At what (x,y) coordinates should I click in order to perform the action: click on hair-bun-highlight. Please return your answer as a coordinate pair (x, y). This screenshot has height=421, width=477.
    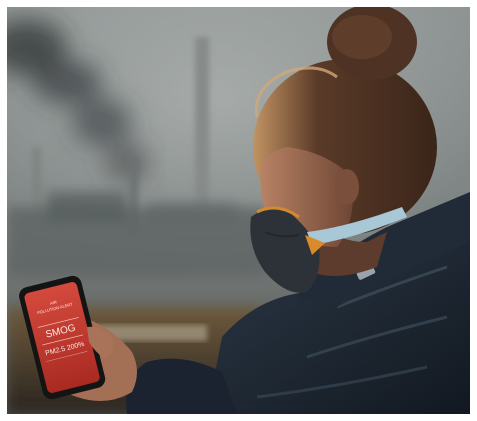
    Looking at the image, I should click on (362, 37).